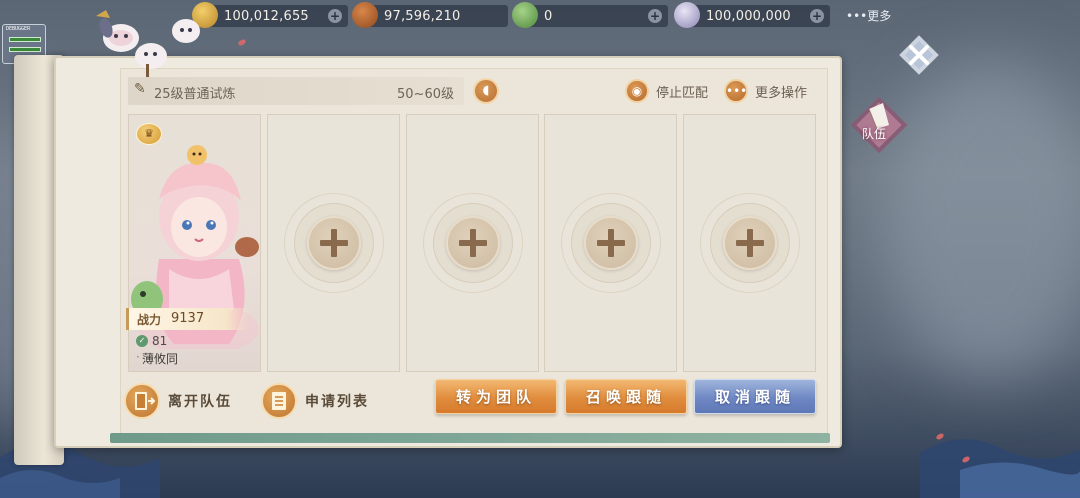 This screenshot has width=1080, height=498. I want to click on summon-follow-button: 召唤跟随, so click(626, 396).